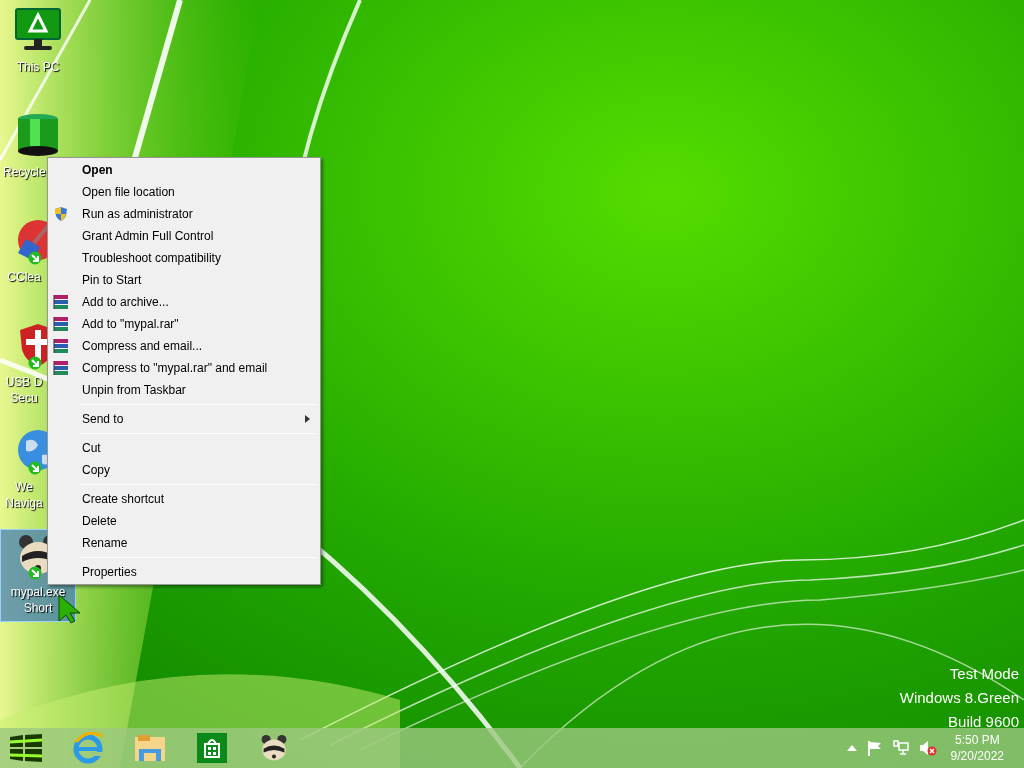 The width and height of the screenshot is (1024, 768). Describe the element at coordinates (184, 470) in the screenshot. I see `menu-item: Copy` at that location.